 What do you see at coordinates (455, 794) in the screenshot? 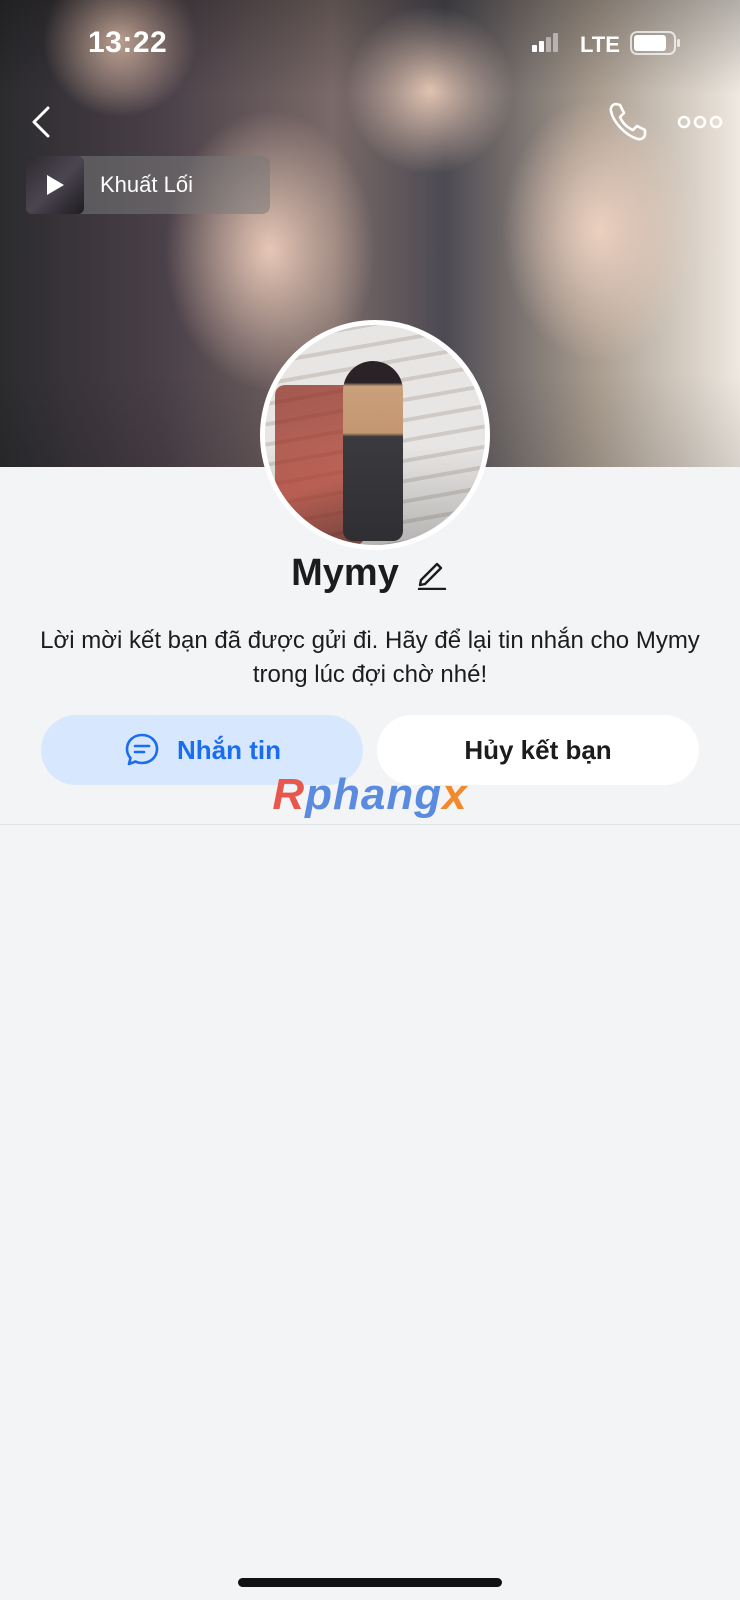
I see `watermark-part-3: x` at bounding box center [455, 794].